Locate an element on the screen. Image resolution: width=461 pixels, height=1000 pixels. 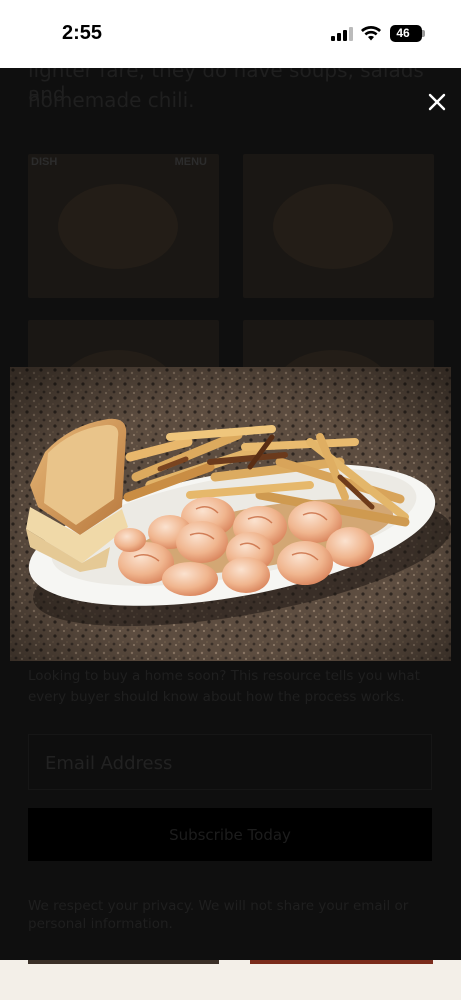
battery-tip is located at coordinates (423, 33).